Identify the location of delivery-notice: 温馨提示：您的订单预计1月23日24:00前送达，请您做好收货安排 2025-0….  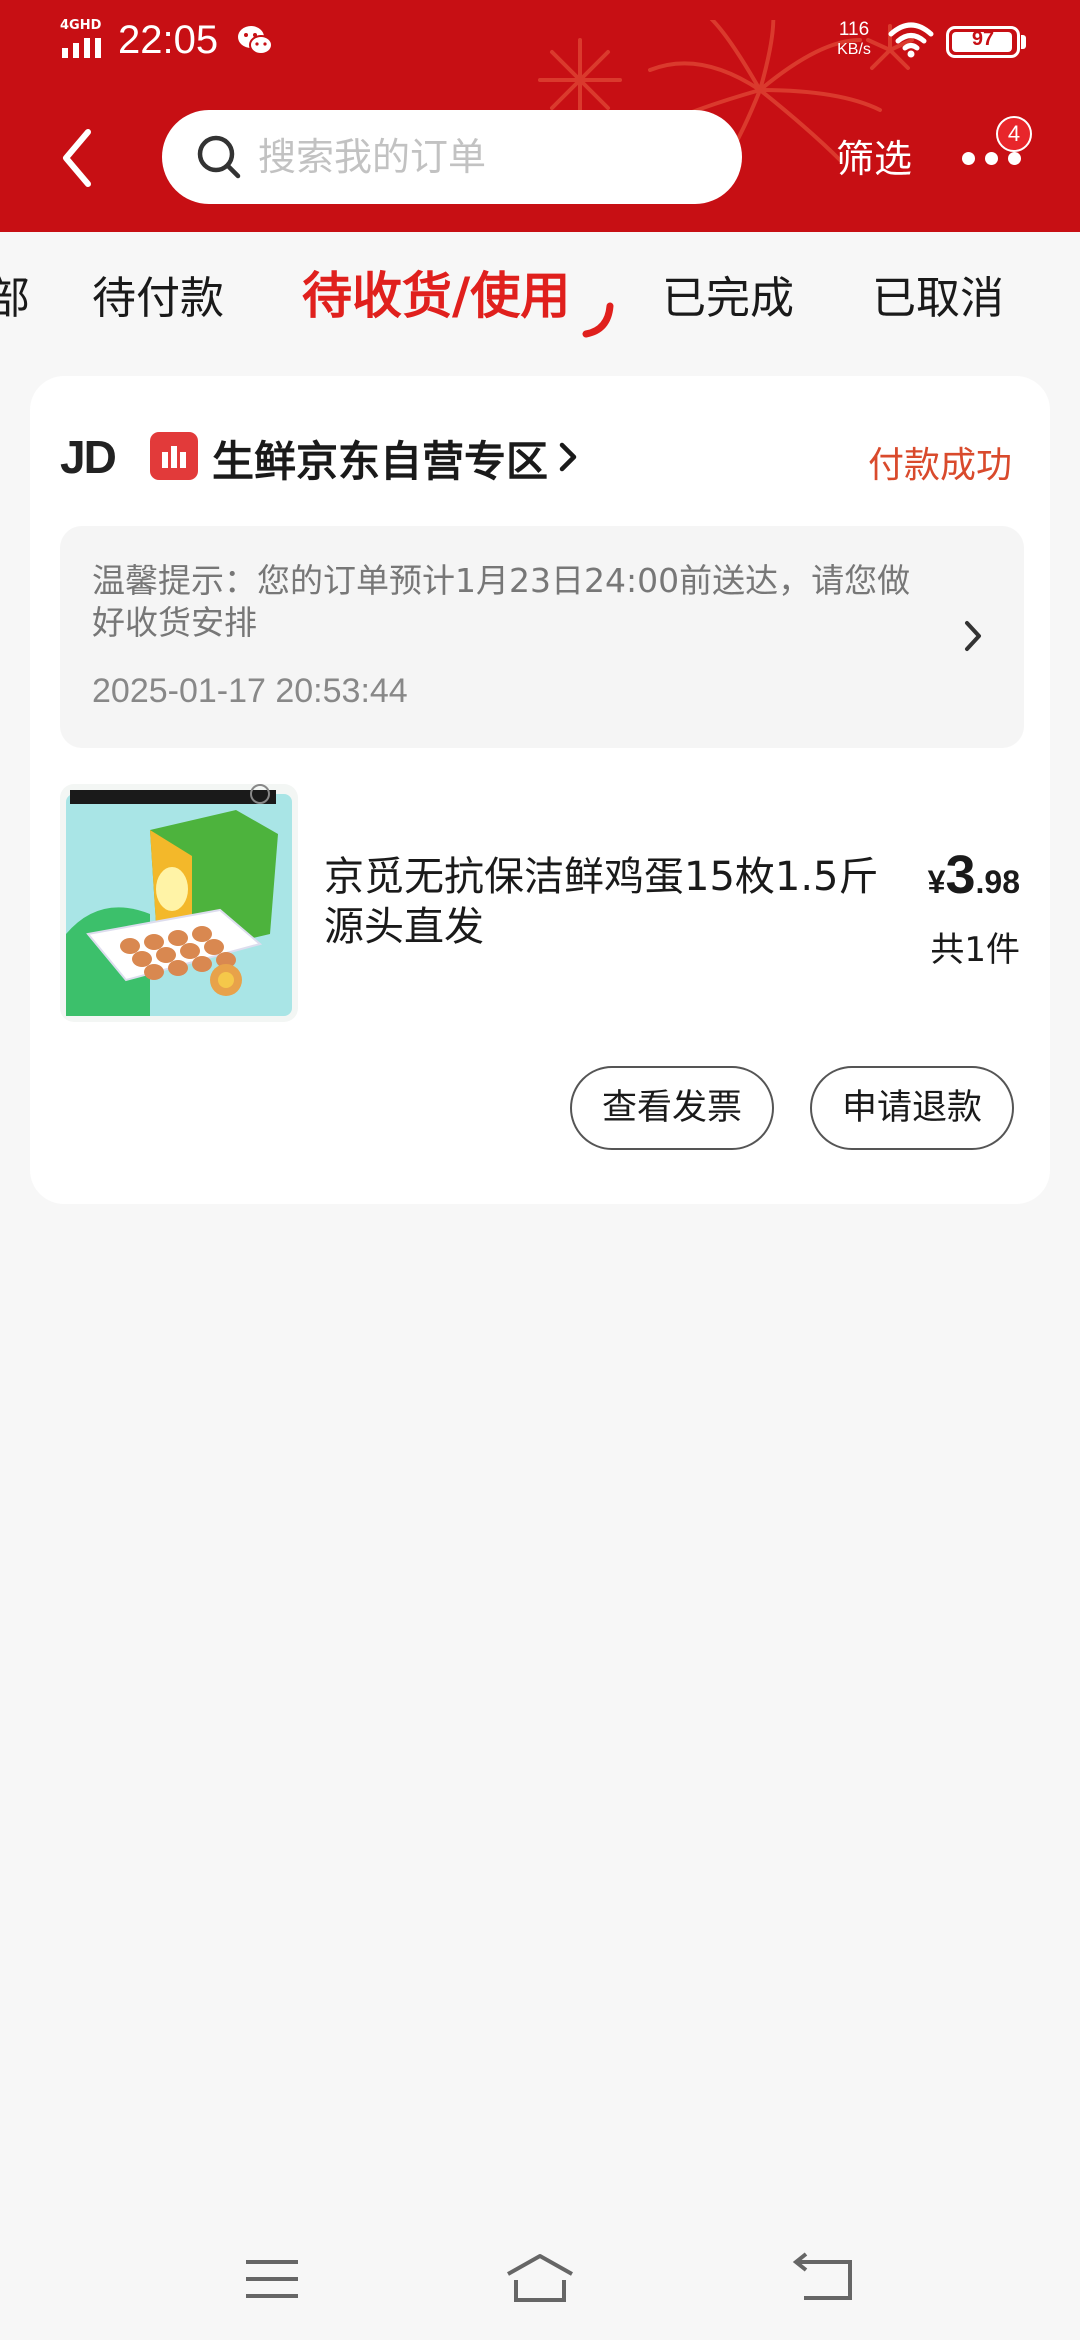
(542, 637).